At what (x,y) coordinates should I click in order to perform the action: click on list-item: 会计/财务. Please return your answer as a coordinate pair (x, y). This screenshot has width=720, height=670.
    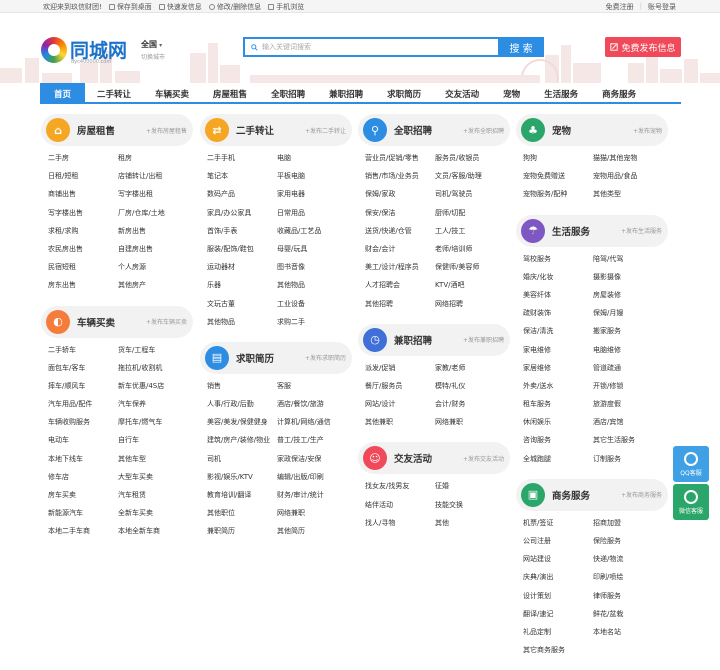
    Looking at the image, I should click on (470, 407).